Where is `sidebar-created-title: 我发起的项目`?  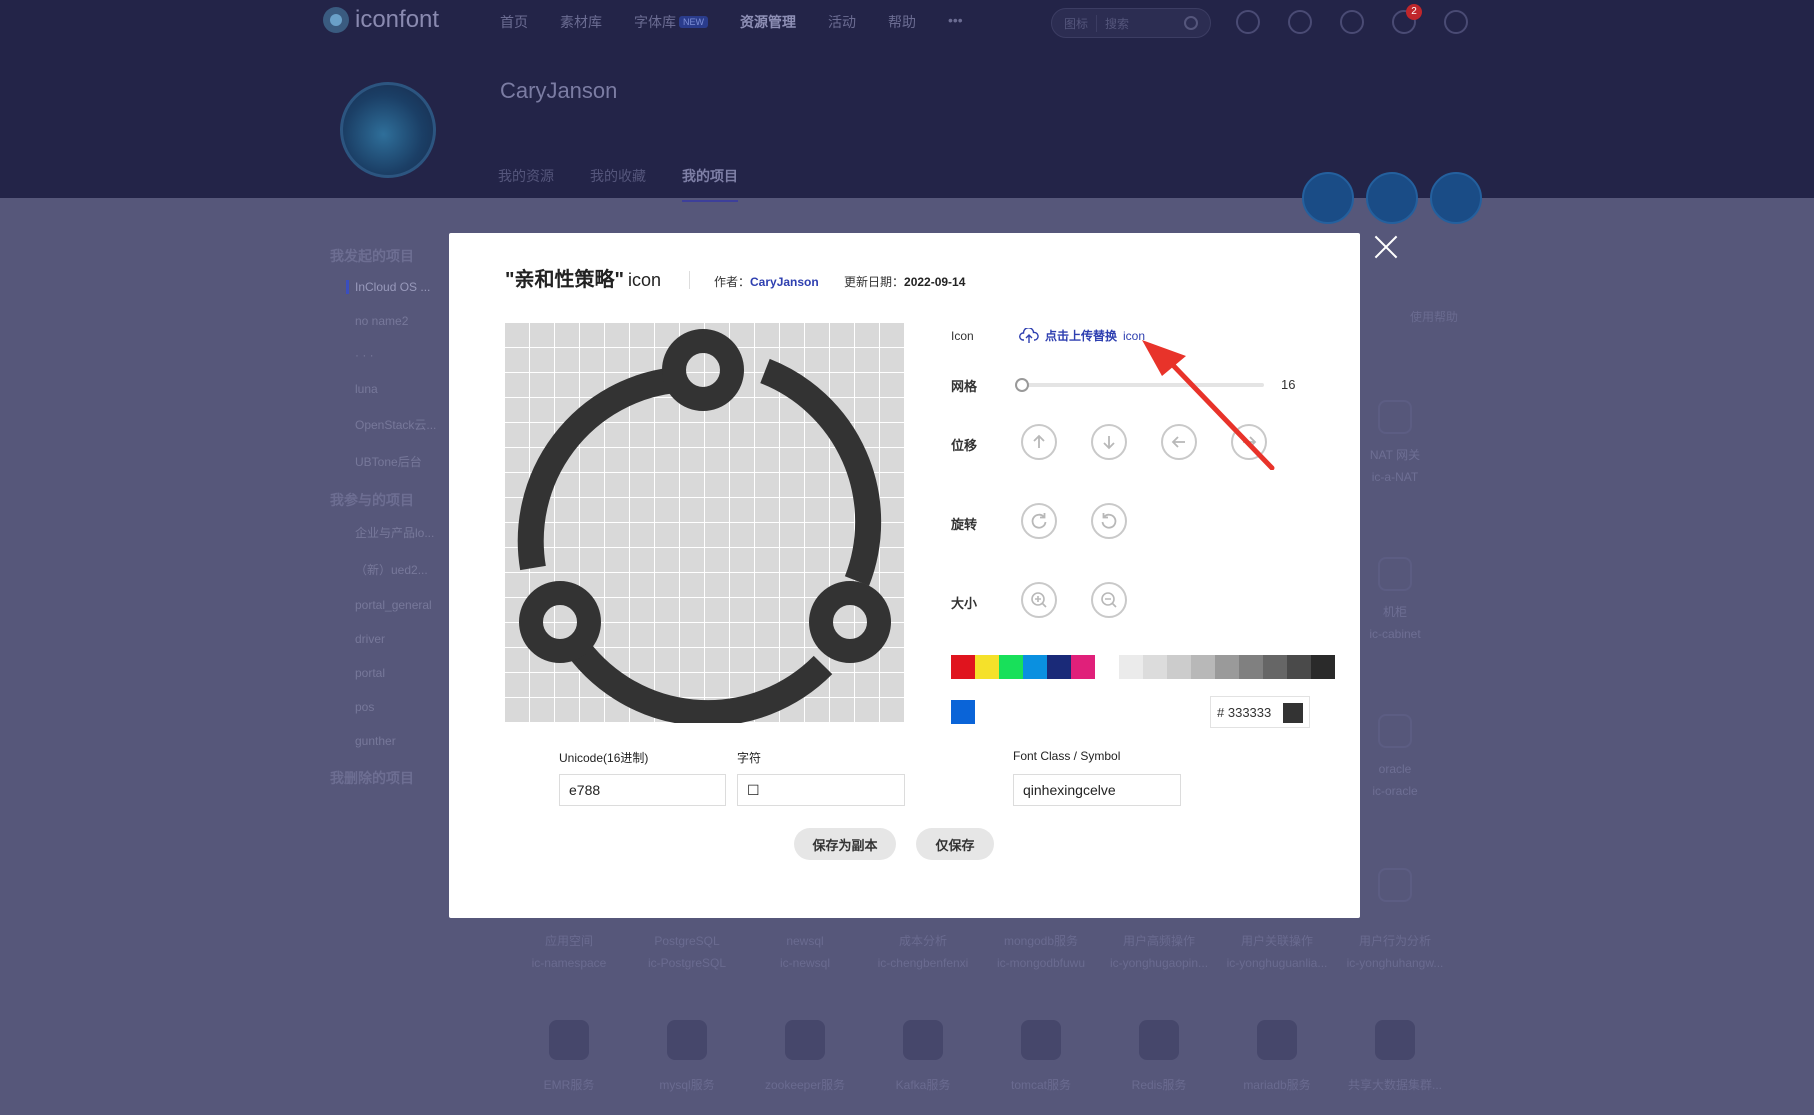 sidebar-created-title: 我发起的项目 is located at coordinates (390, 256).